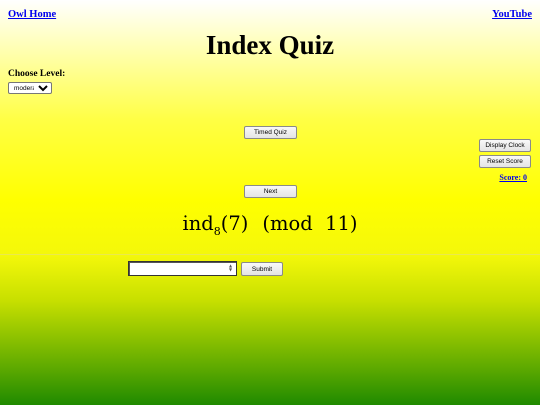  Describe the element at coordinates (353, 223) in the screenshot. I see `question-mod-close: )` at that location.